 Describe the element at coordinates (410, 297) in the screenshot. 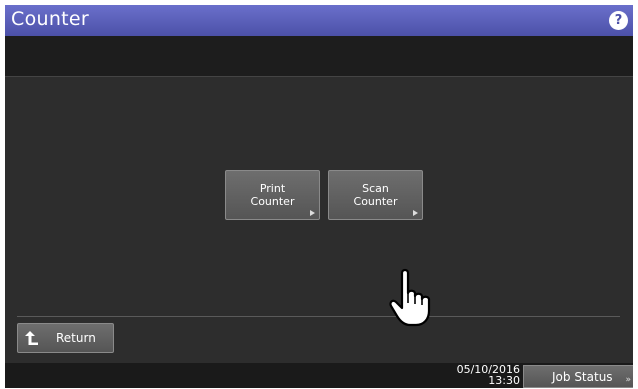

I see `hand-pointer-icon` at that location.